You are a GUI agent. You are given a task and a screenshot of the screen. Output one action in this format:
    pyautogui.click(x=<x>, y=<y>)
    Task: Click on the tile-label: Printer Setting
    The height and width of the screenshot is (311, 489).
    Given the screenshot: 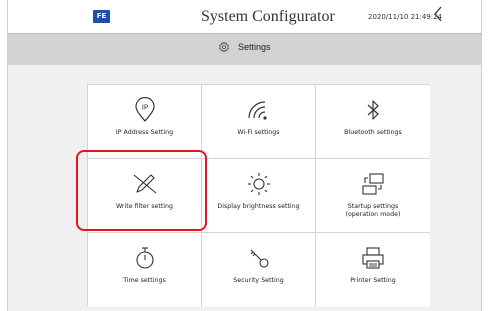 What is the action you would take?
    pyautogui.click(x=373, y=280)
    